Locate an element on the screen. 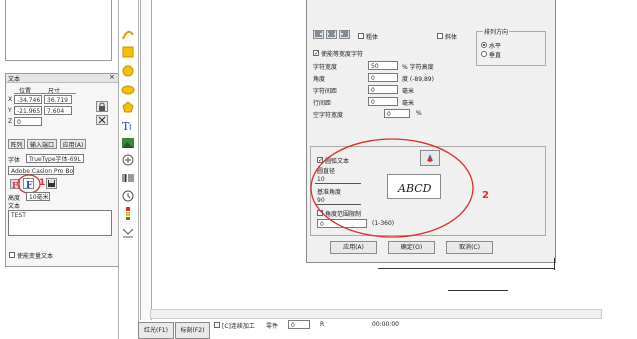 The width and height of the screenshot is (637, 339). continuous-checkbox is located at coordinates (217, 325).